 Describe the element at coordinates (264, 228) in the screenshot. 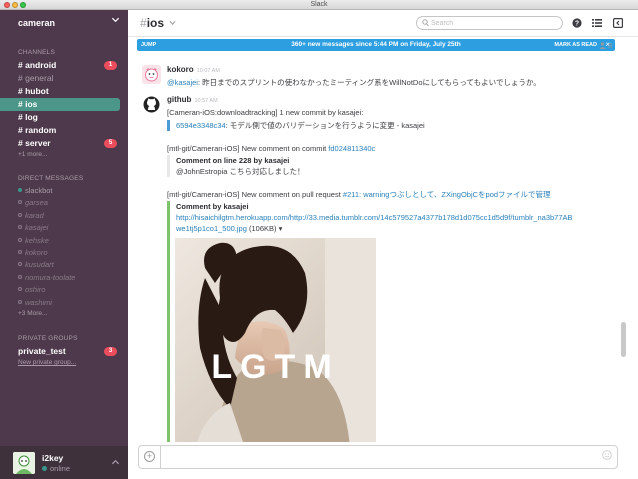

I see `image-size: (106KB) ▾` at that location.